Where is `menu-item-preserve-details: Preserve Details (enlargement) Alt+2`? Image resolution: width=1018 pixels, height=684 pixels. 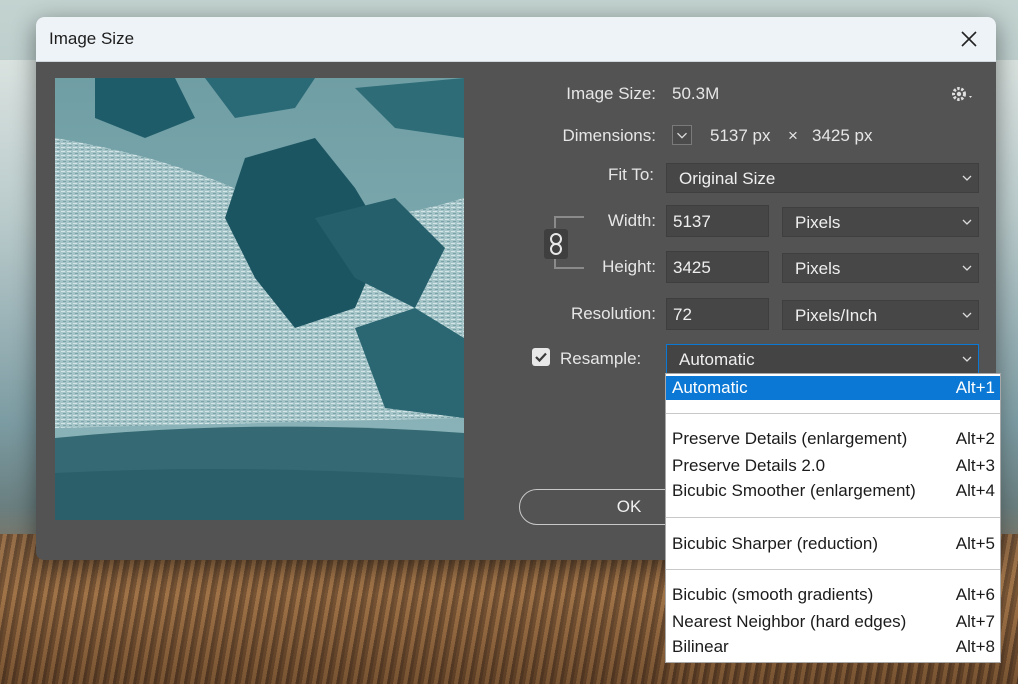
menu-item-preserve-details: Preserve Details (enlargement) Alt+2 is located at coordinates (833, 439).